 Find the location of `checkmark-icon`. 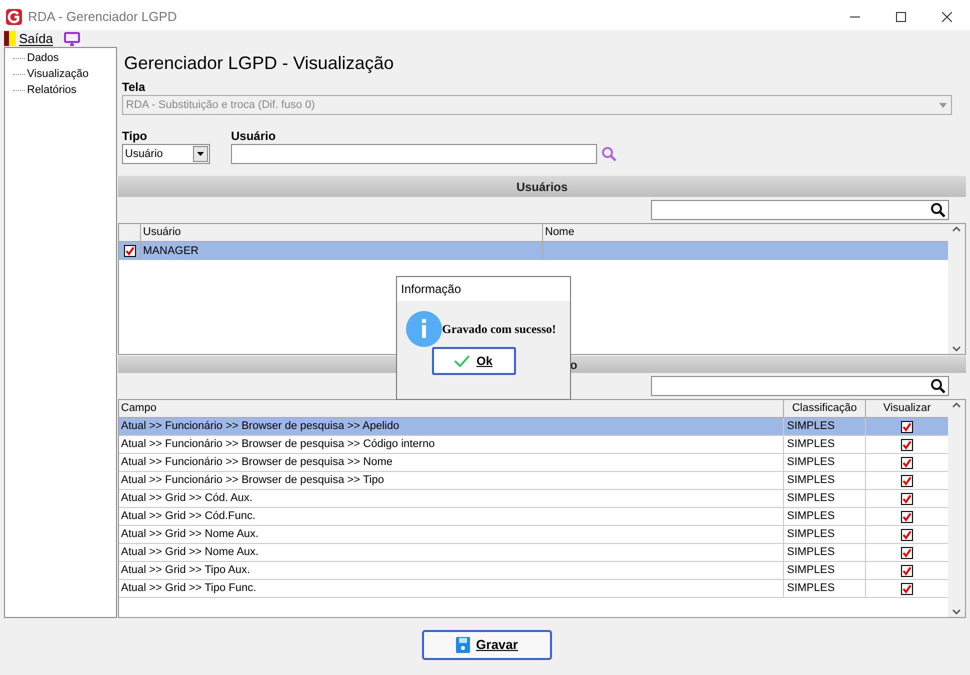

checkmark-icon is located at coordinates (462, 361).